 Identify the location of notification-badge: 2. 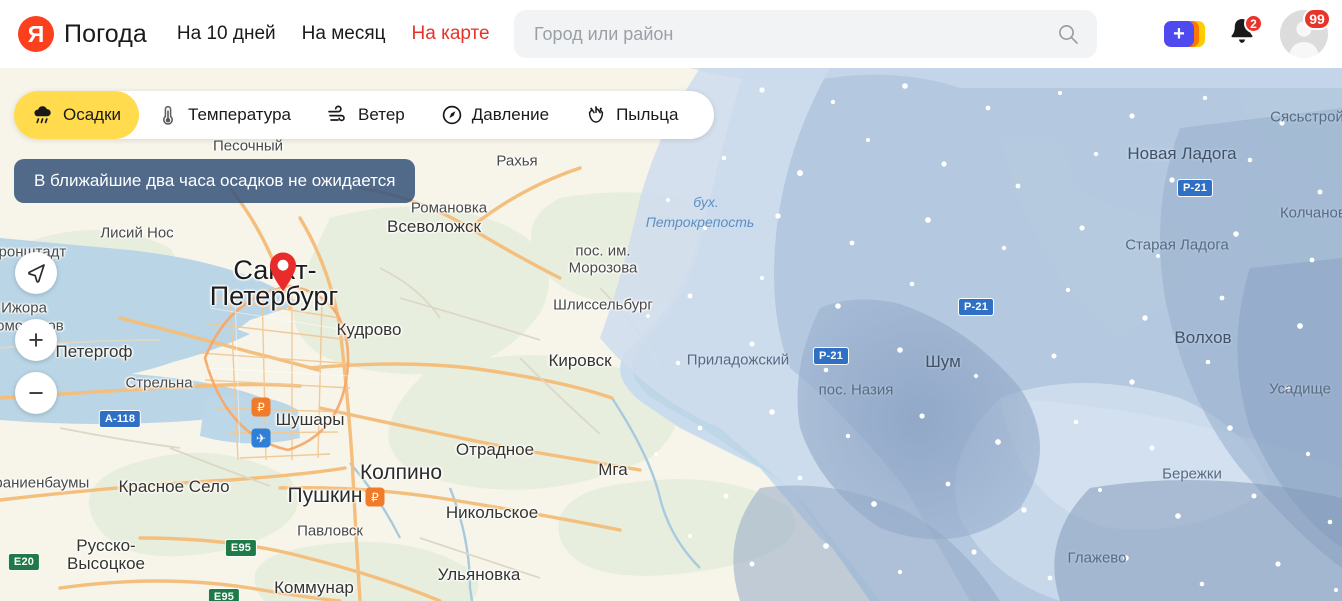
(1253, 23).